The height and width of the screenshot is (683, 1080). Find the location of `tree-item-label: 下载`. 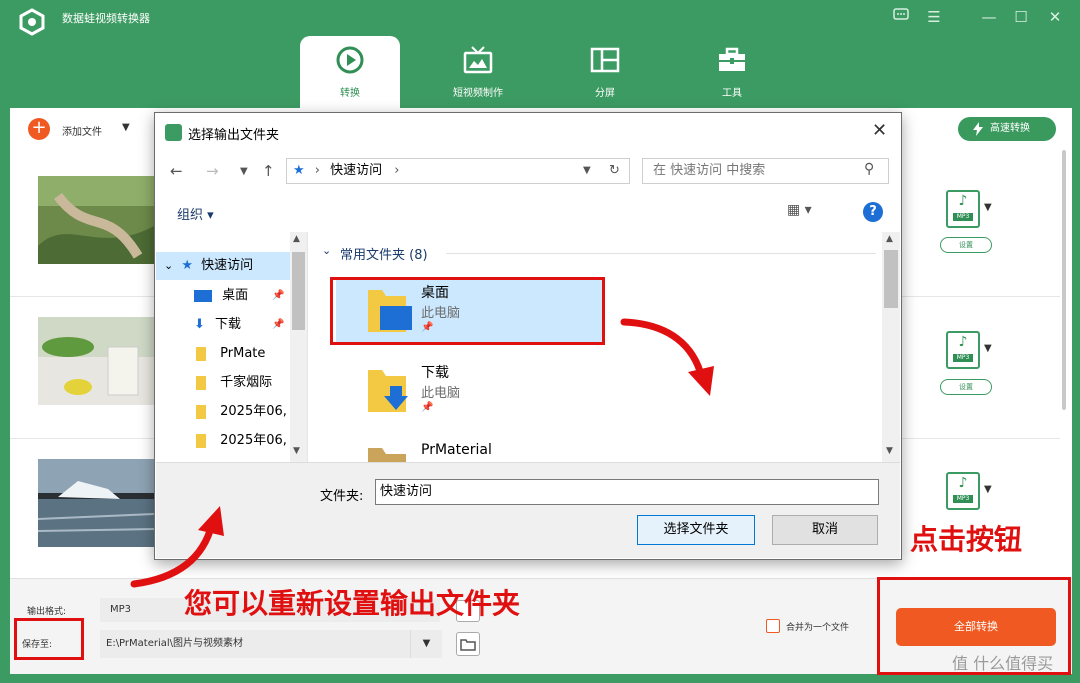

tree-item-label: 下载 is located at coordinates (228, 324).